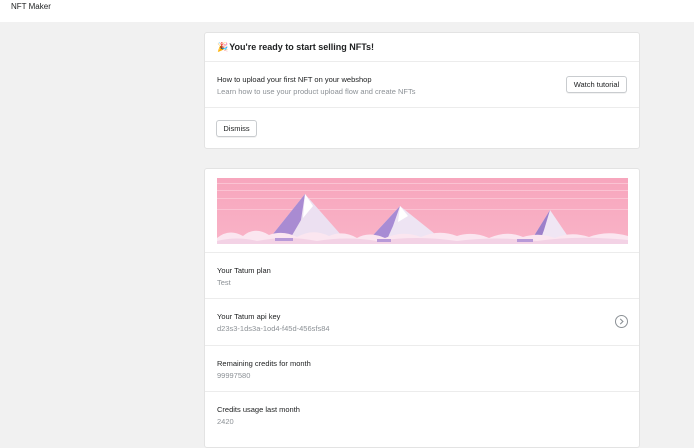 The width and height of the screenshot is (694, 448). What do you see at coordinates (258, 409) in the screenshot?
I see `credits-usage-label: Credits usage last month` at bounding box center [258, 409].